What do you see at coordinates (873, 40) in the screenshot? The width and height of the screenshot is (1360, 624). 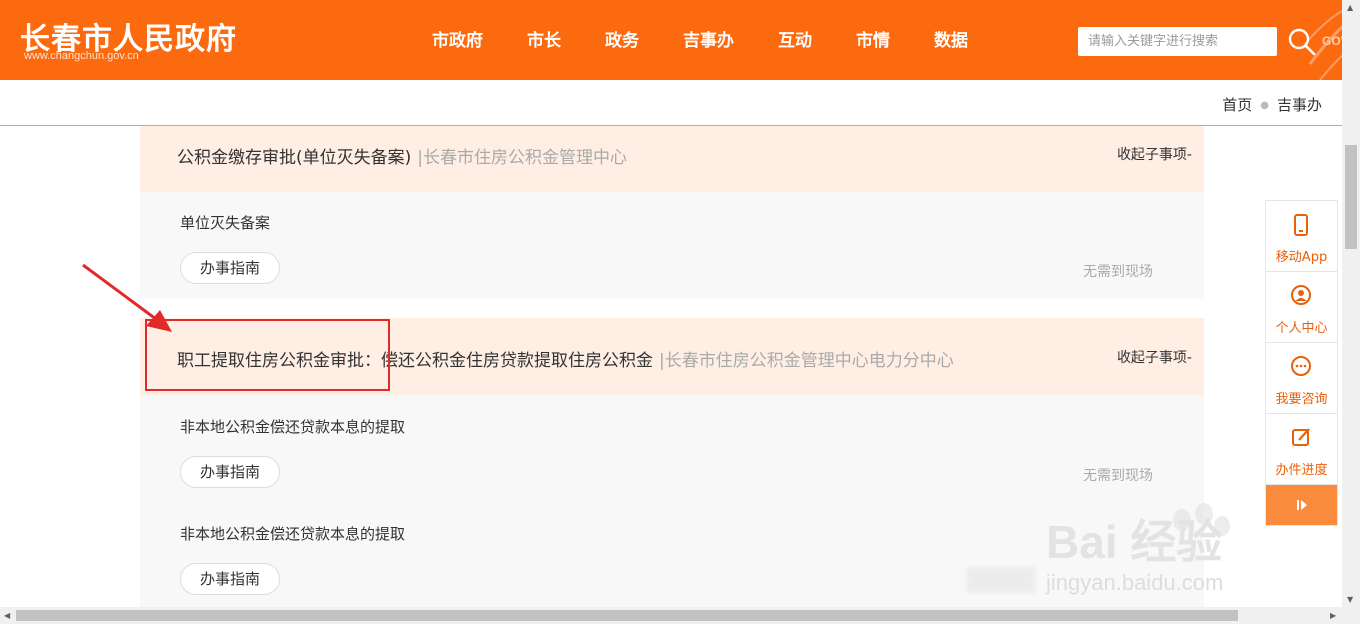 I see `nav-item-city-info: 市情` at bounding box center [873, 40].